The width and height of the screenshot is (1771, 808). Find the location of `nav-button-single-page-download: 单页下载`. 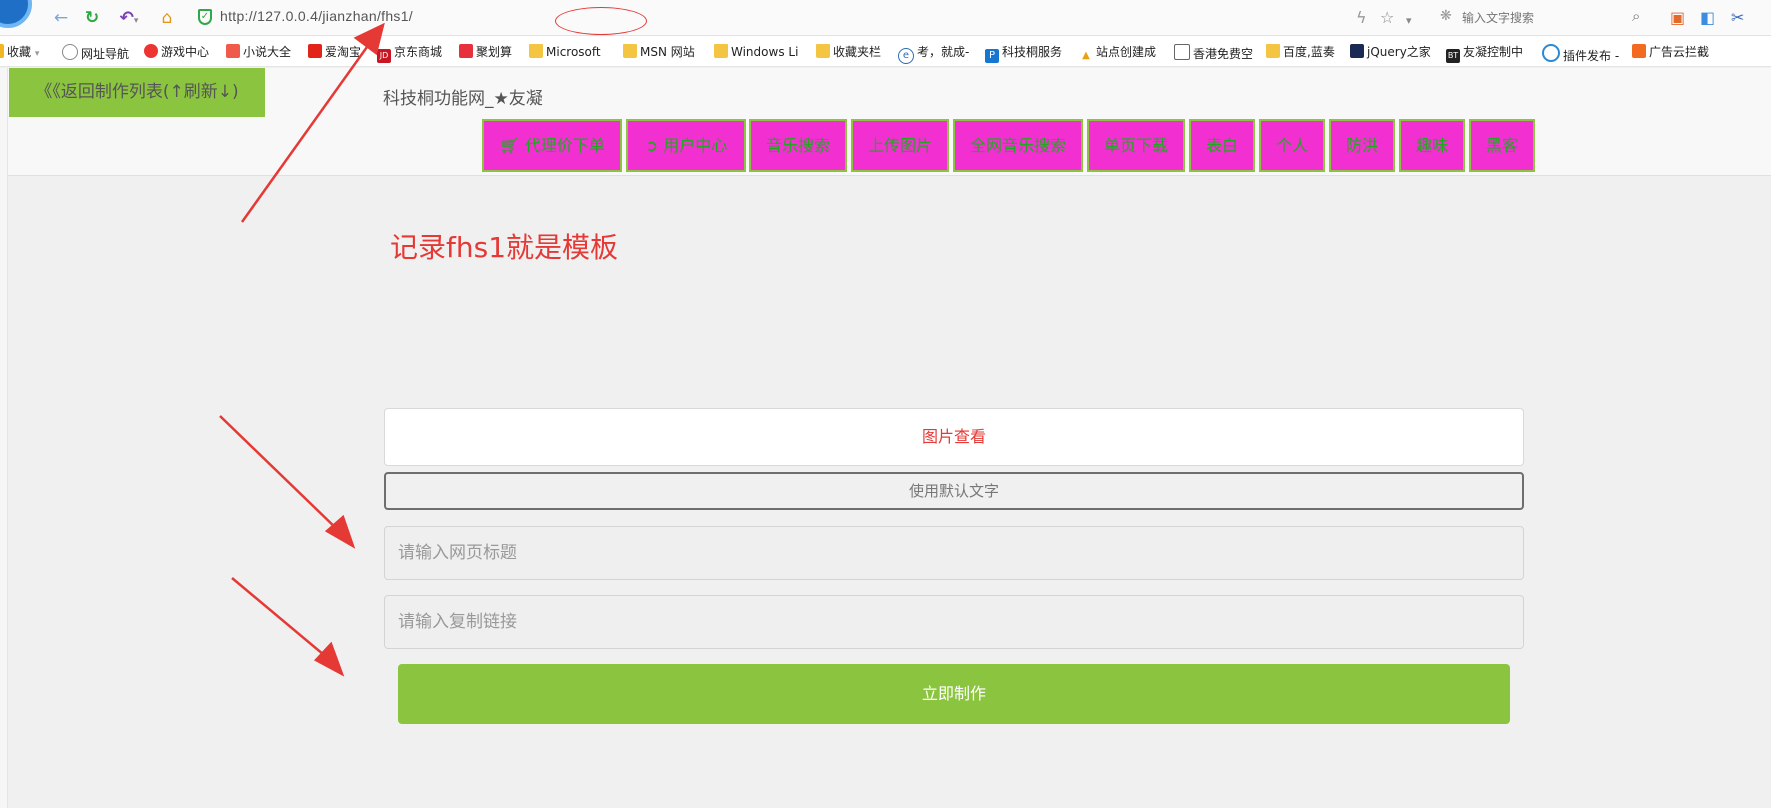

nav-button-single-page-download: 单页下载 is located at coordinates (1136, 145).